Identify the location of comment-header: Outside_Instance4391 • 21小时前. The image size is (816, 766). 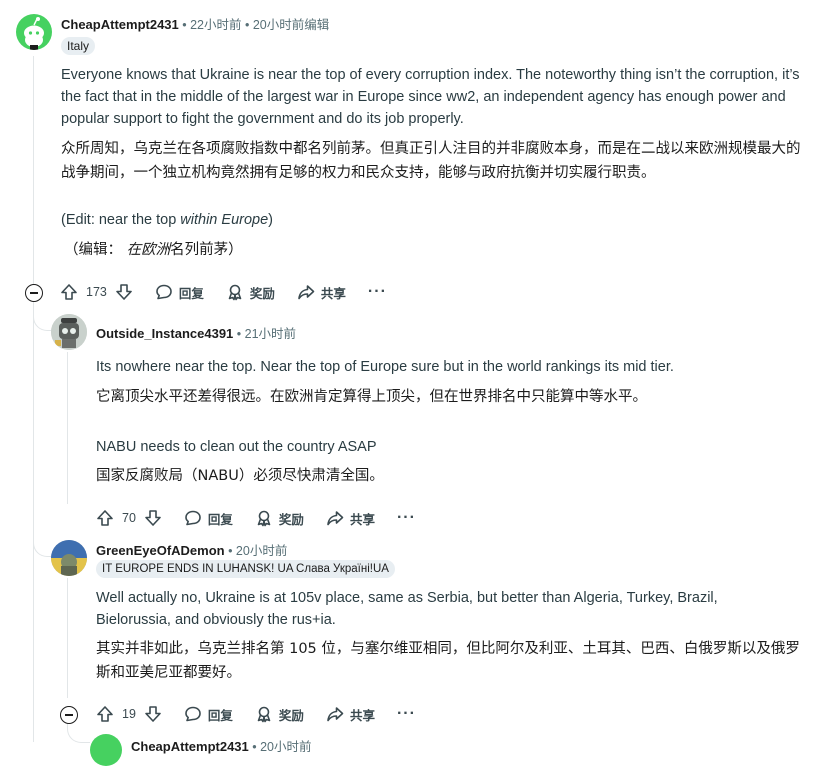
(196, 333).